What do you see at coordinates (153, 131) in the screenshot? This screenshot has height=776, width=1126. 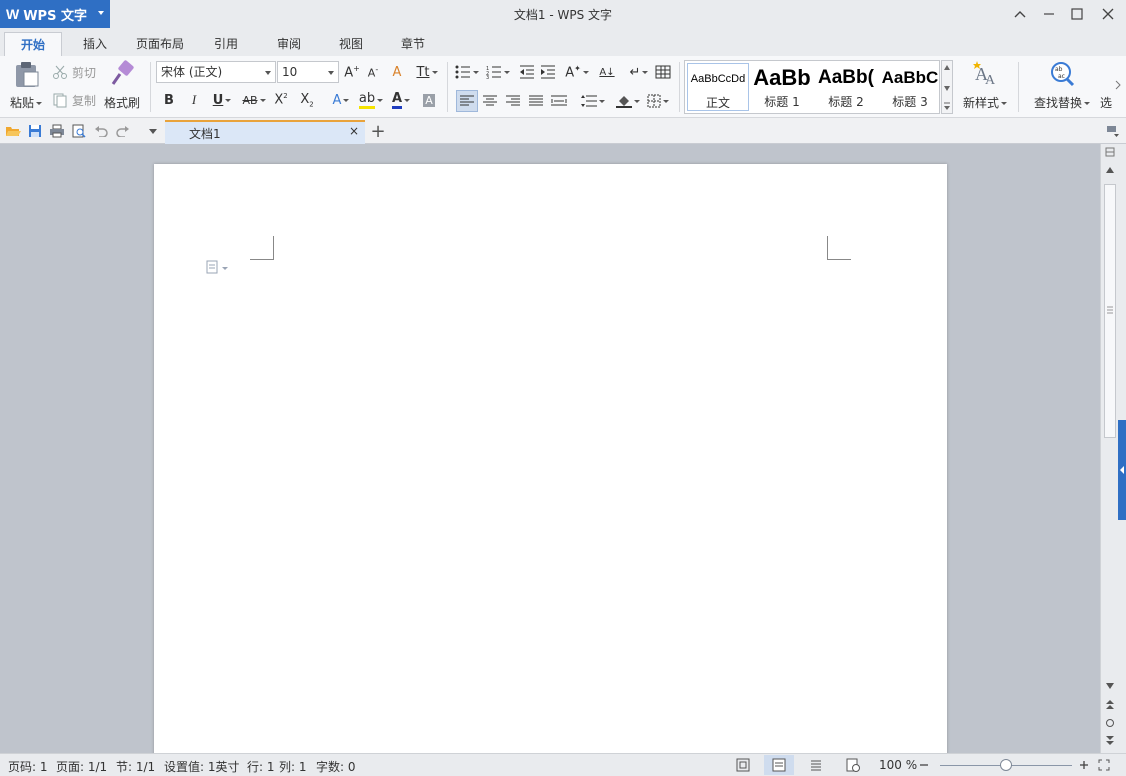 I see `customize-quick-access-button` at bounding box center [153, 131].